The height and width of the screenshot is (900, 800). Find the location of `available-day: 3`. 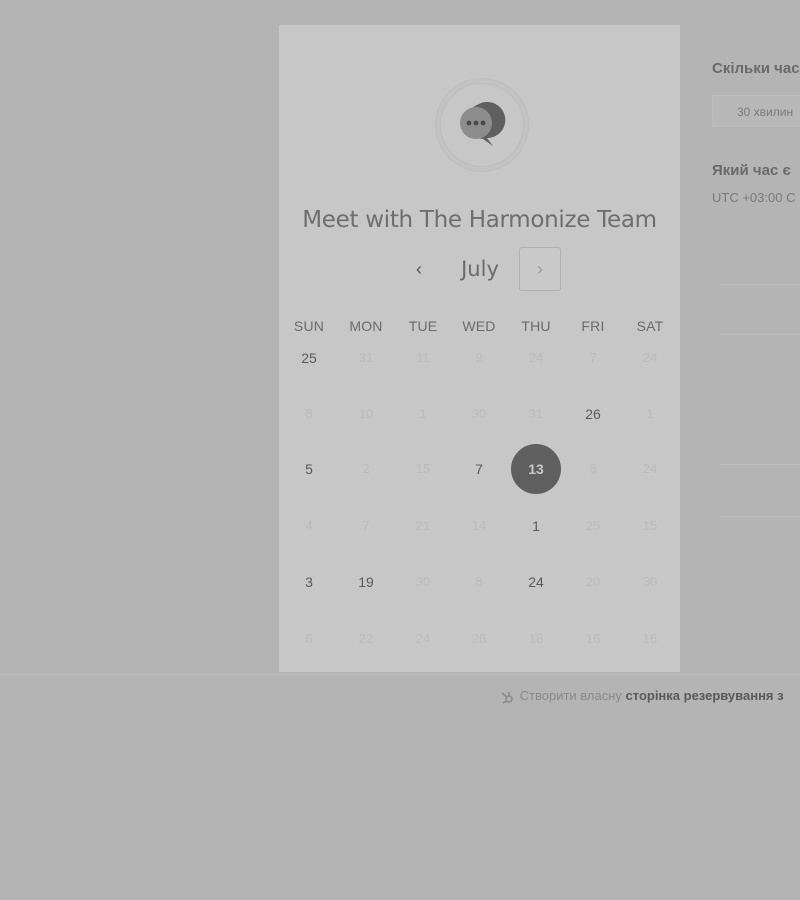

available-day: 3 is located at coordinates (309, 582).